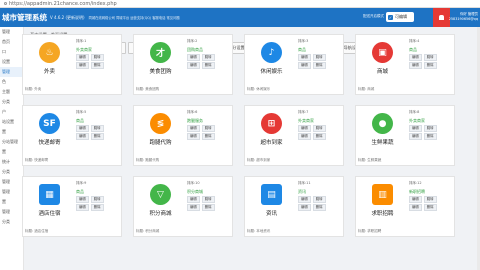 The width and height of the screenshot is (480, 270). I want to click on menu-card: ▥ 求职招聘 排序:12 新职招聘 编辑 跳转 编辑 删除 标题: 求职招聘, so click(405, 206).